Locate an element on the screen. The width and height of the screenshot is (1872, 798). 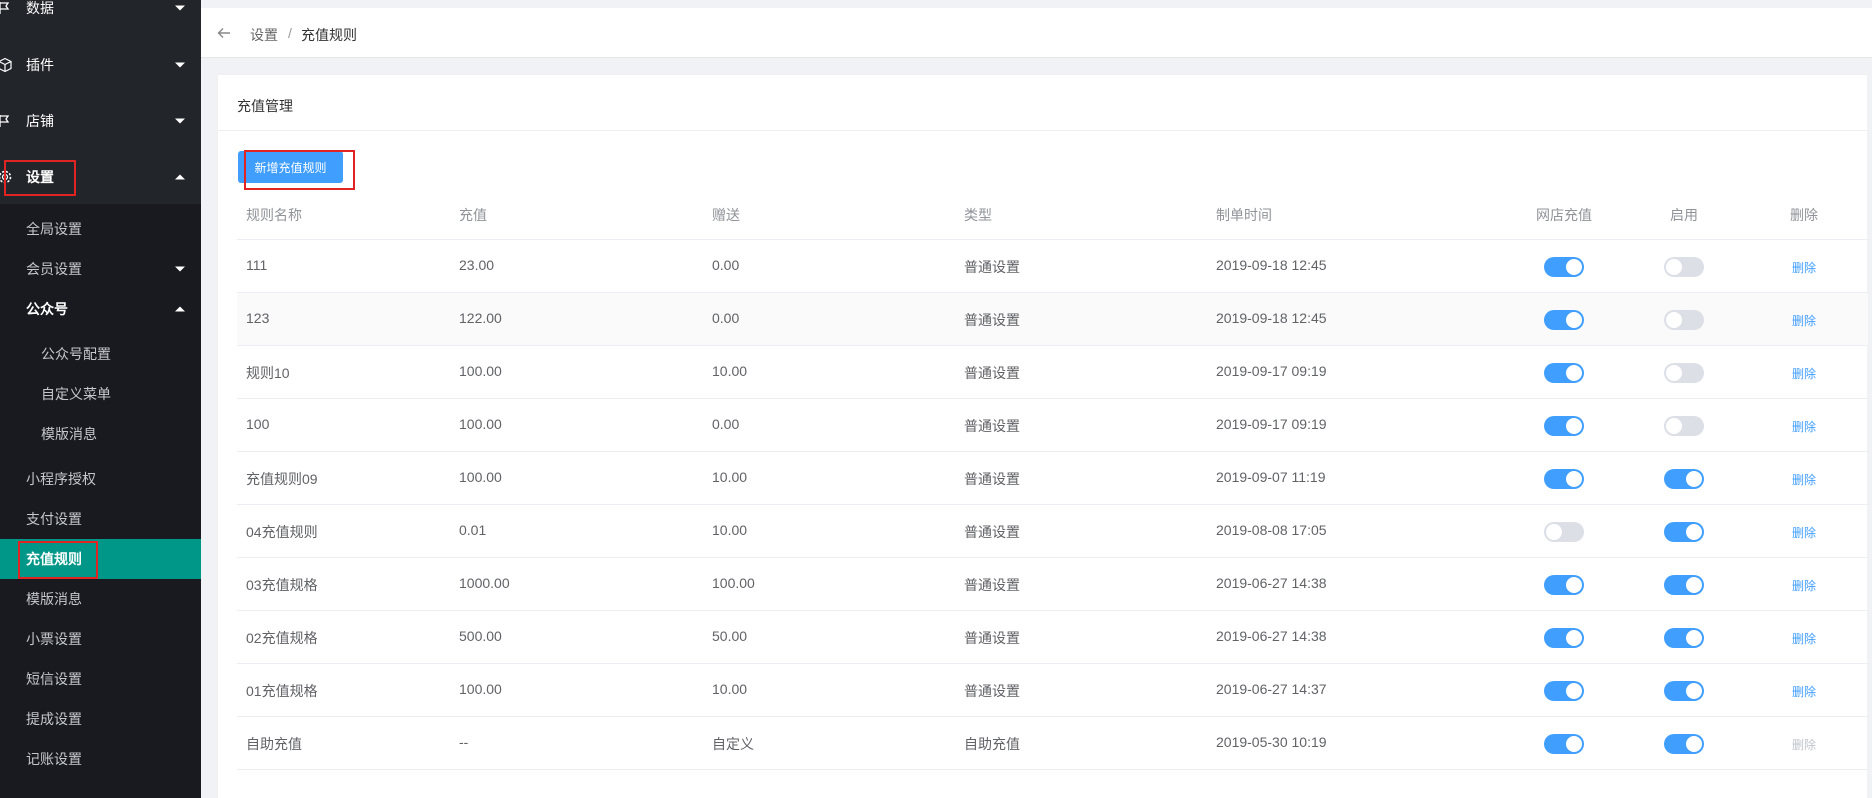
table-row: 100 100.00 0.00 普通设置 2019-09-17 09:19 删除 is located at coordinates (1052, 425).